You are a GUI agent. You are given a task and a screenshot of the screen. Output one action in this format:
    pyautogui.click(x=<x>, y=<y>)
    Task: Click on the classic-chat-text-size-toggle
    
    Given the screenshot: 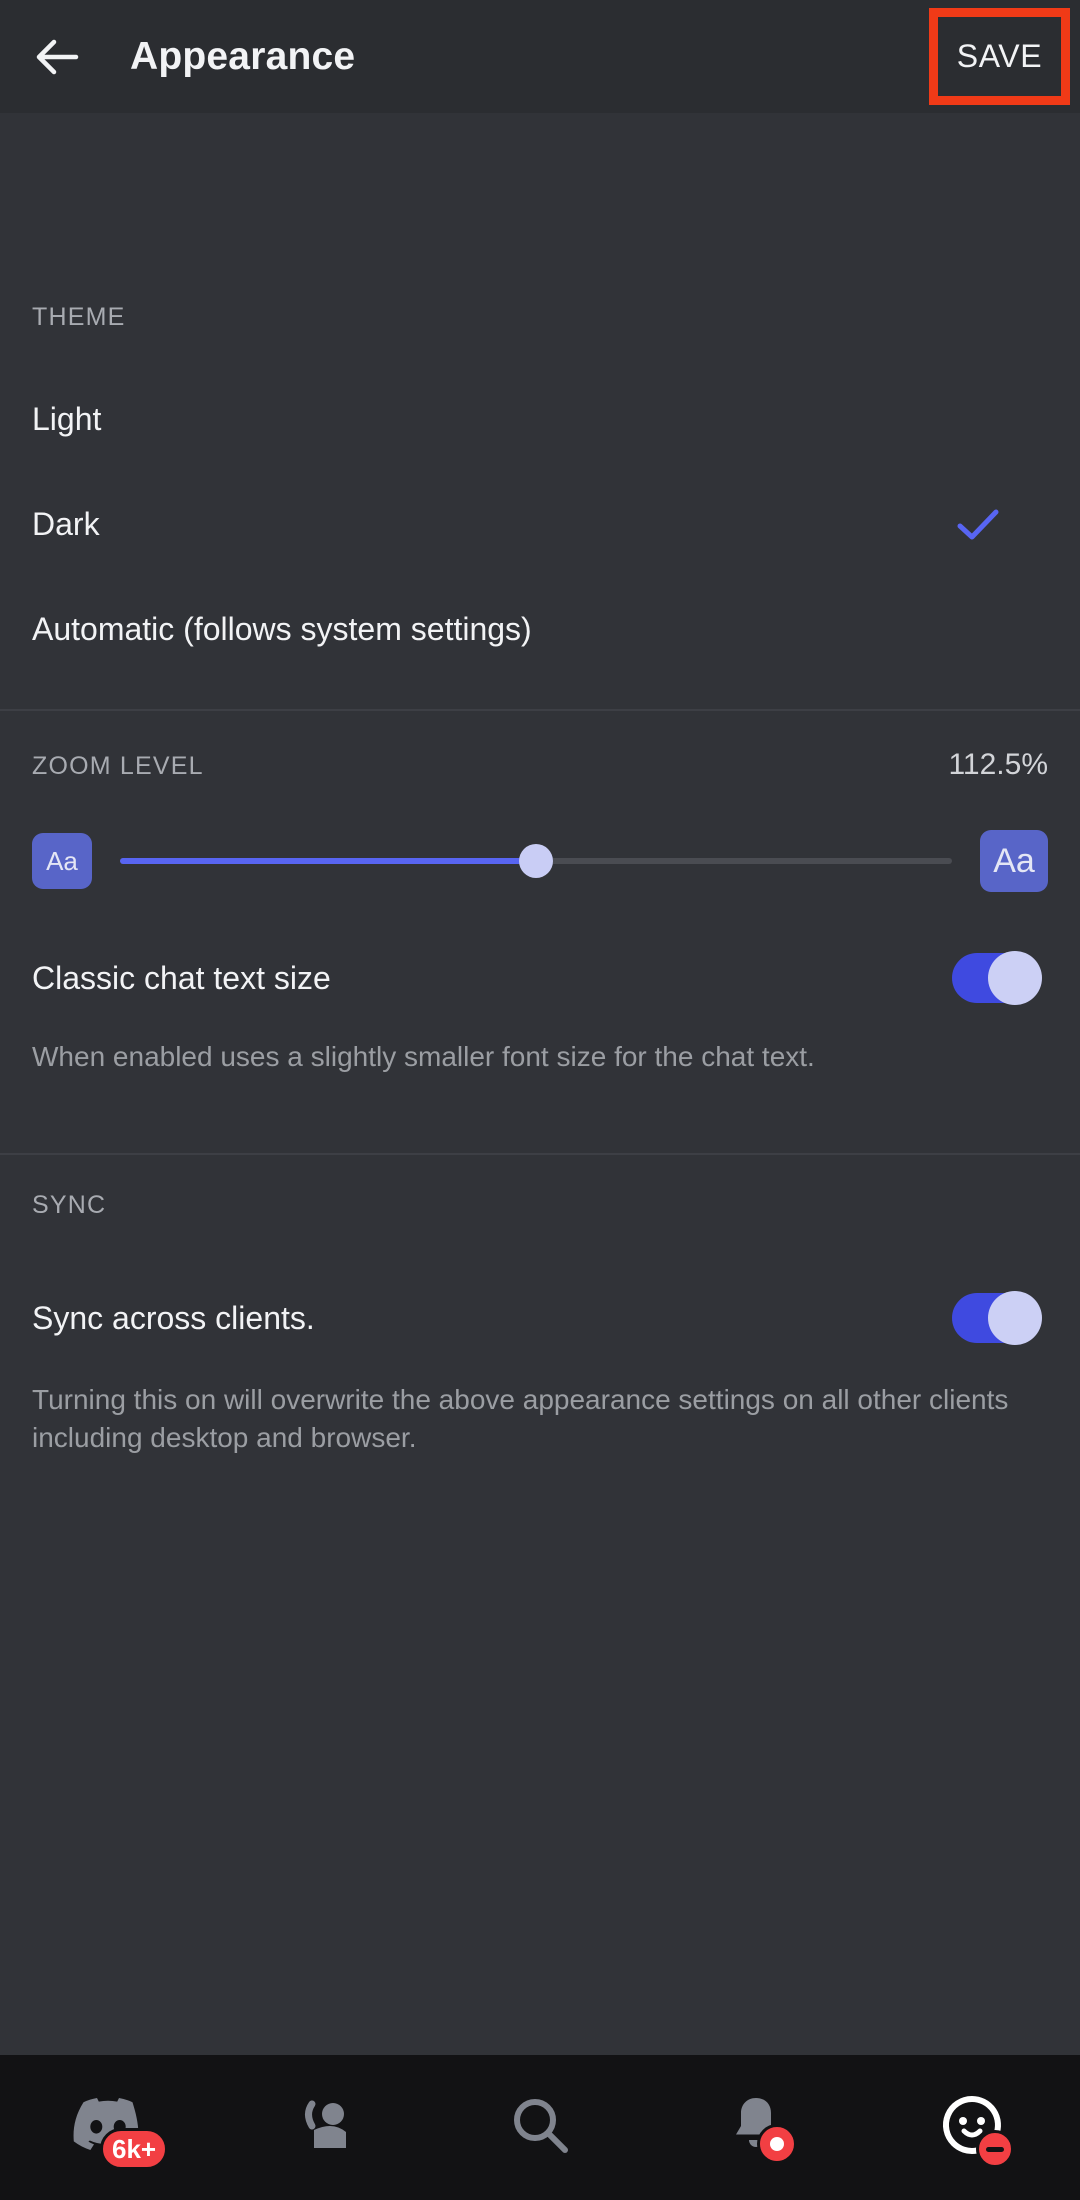 What is the action you would take?
    pyautogui.click(x=997, y=978)
    